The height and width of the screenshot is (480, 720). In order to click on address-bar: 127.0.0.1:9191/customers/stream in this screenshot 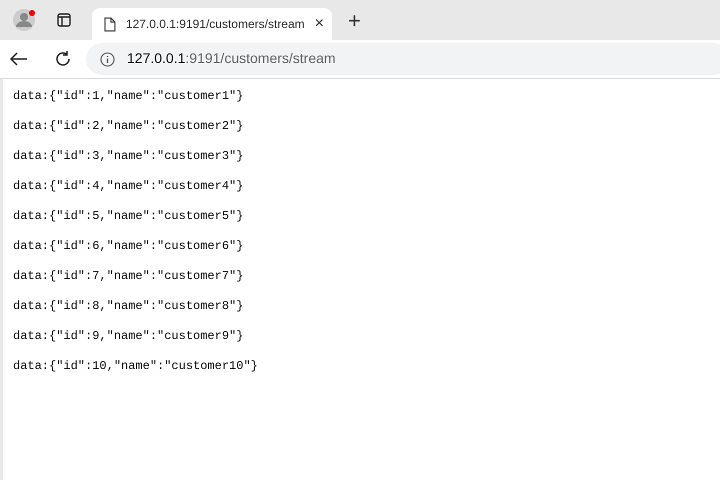, I will do `click(403, 59)`.